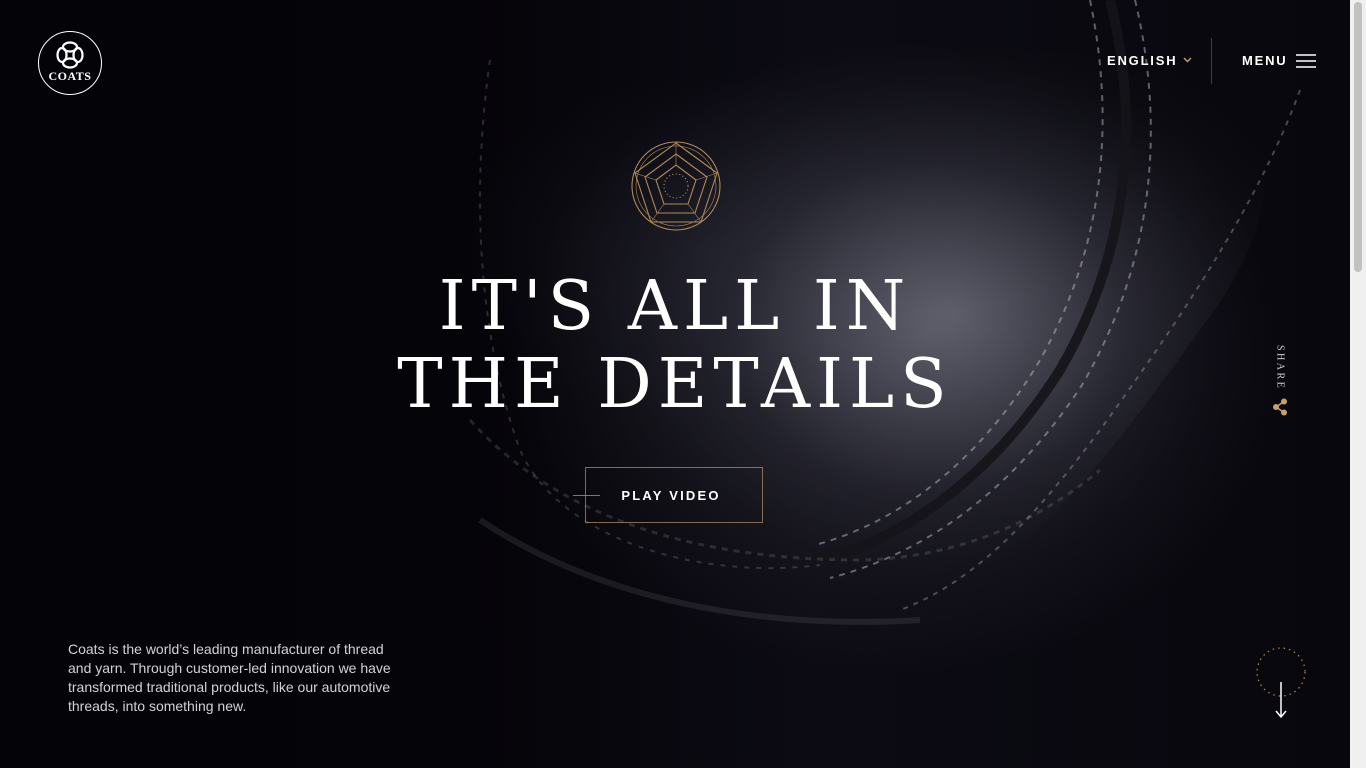 This screenshot has height=768, width=1366. What do you see at coordinates (70, 76) in the screenshot?
I see `logo-wordmark: COATS` at bounding box center [70, 76].